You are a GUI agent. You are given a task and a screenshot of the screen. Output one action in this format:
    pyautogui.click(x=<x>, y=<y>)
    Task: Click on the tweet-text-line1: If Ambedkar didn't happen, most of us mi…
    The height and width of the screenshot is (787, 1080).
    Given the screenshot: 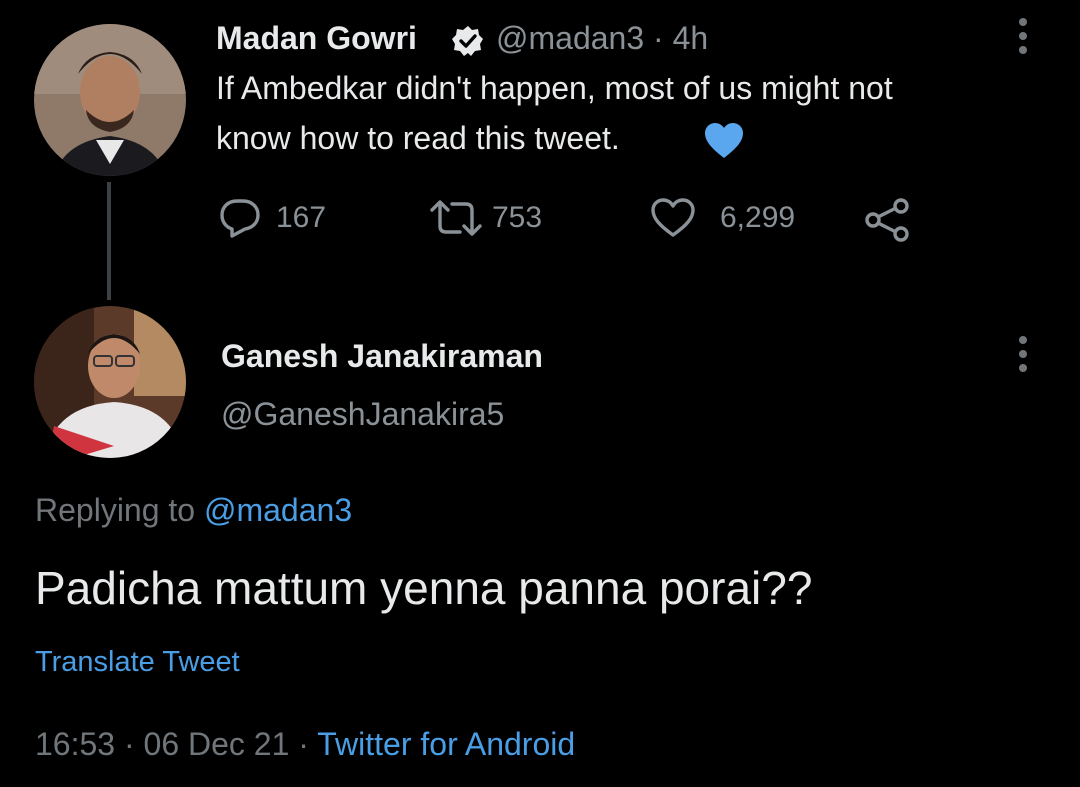 What is the action you would take?
    pyautogui.click(x=554, y=88)
    